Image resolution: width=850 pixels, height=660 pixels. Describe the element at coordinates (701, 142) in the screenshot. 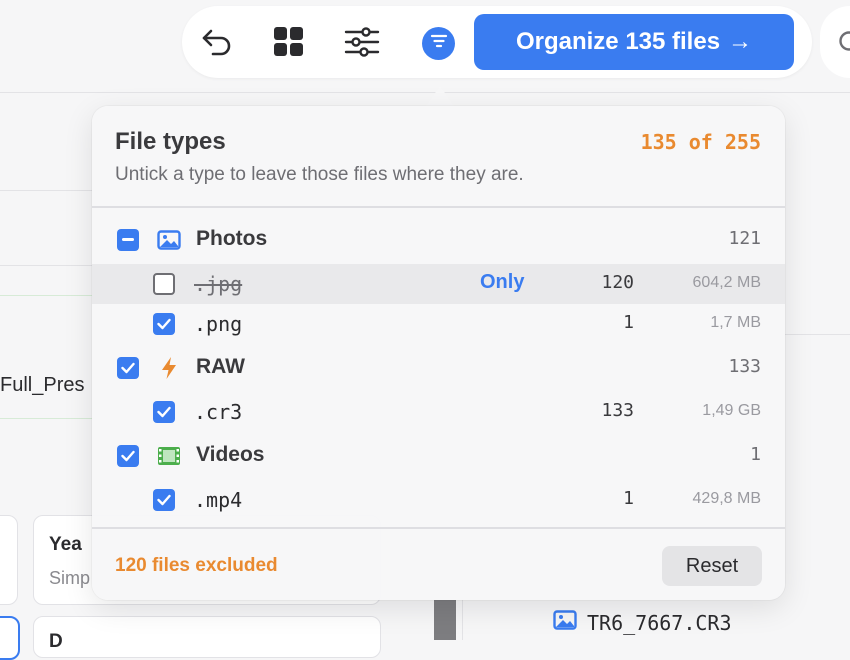

I see `selected-count: 135 of 255` at that location.